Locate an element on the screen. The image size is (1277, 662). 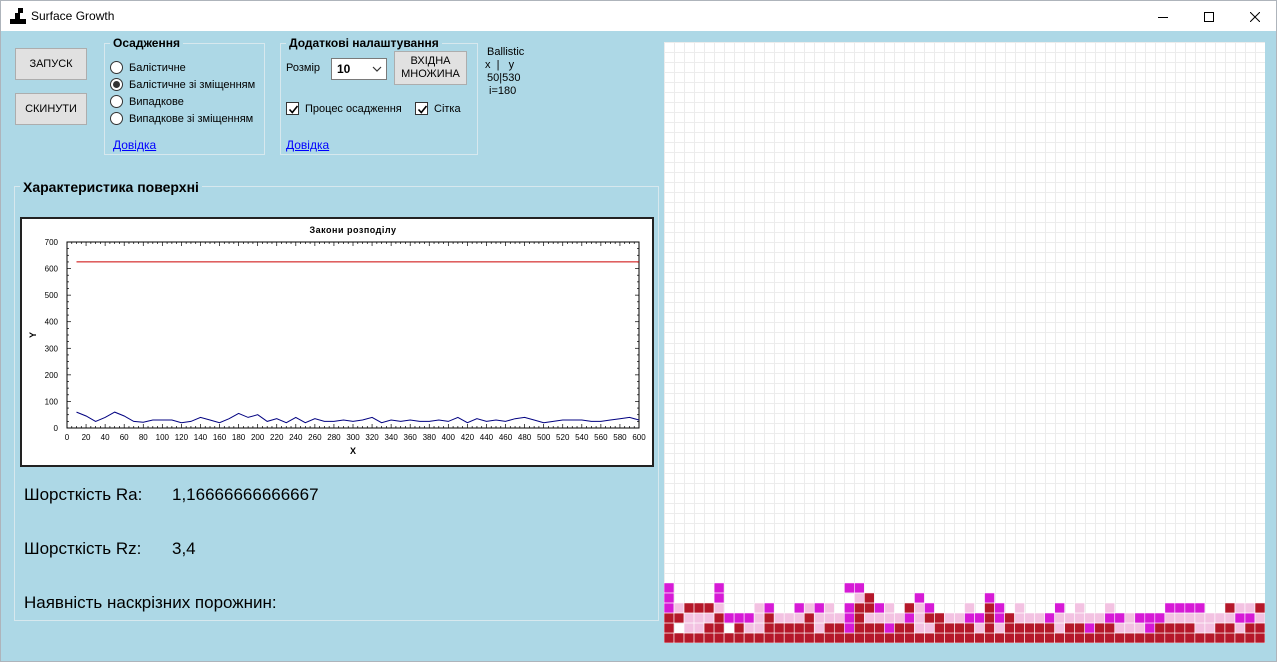
x-tick-label: 300 is located at coordinates (353, 437).